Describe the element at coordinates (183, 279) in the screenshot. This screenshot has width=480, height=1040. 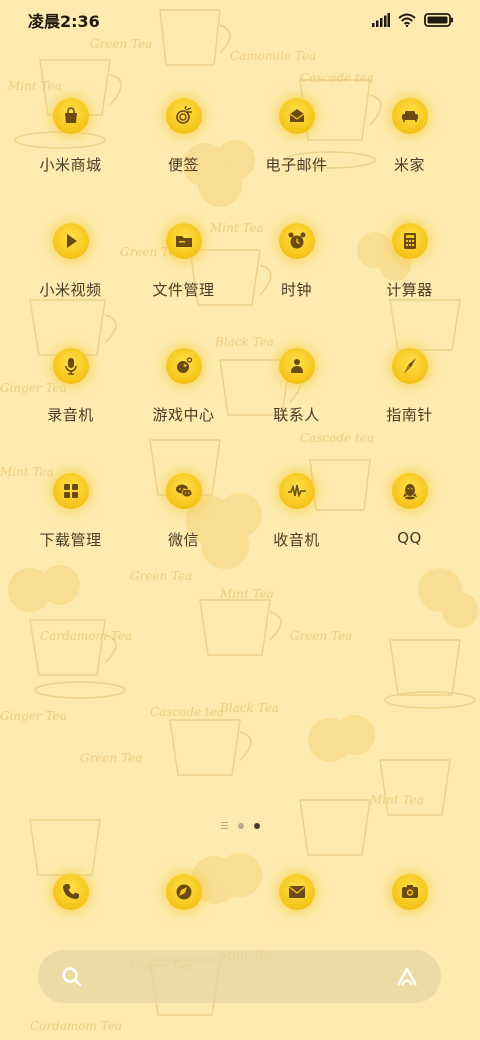
I see `app-file-manager: 文件管理` at that location.